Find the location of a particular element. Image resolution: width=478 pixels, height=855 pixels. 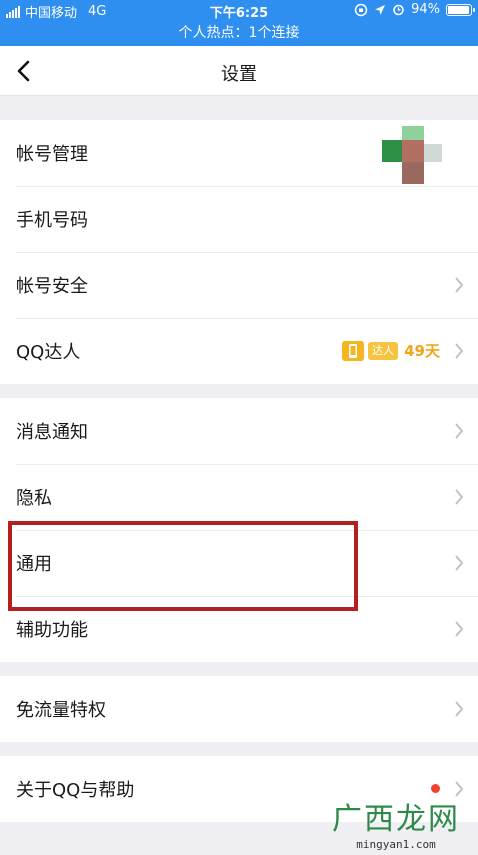

settings-item-free-data: 免流量特权 is located at coordinates (239, 709).